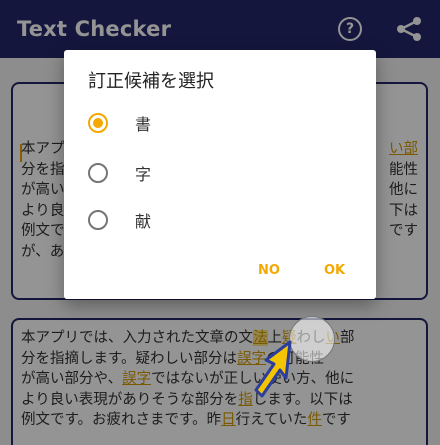 The width and height of the screenshot is (440, 445). What do you see at coordinates (119, 220) in the screenshot?
I see `option-ken: 献` at bounding box center [119, 220].